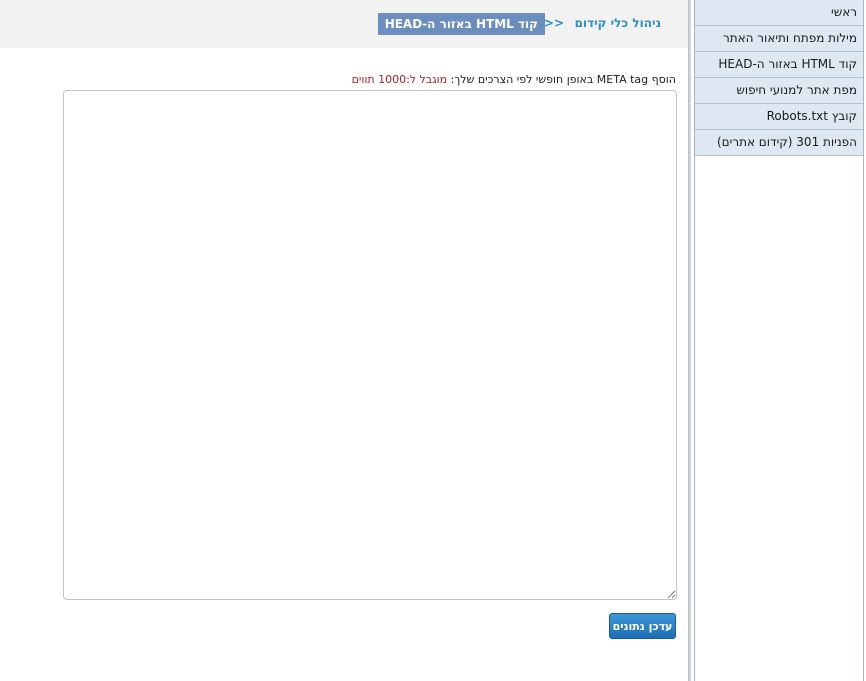  I want to click on sidebar-item-head-html: קוד HTML באזור ה-HEAD, so click(779, 65).